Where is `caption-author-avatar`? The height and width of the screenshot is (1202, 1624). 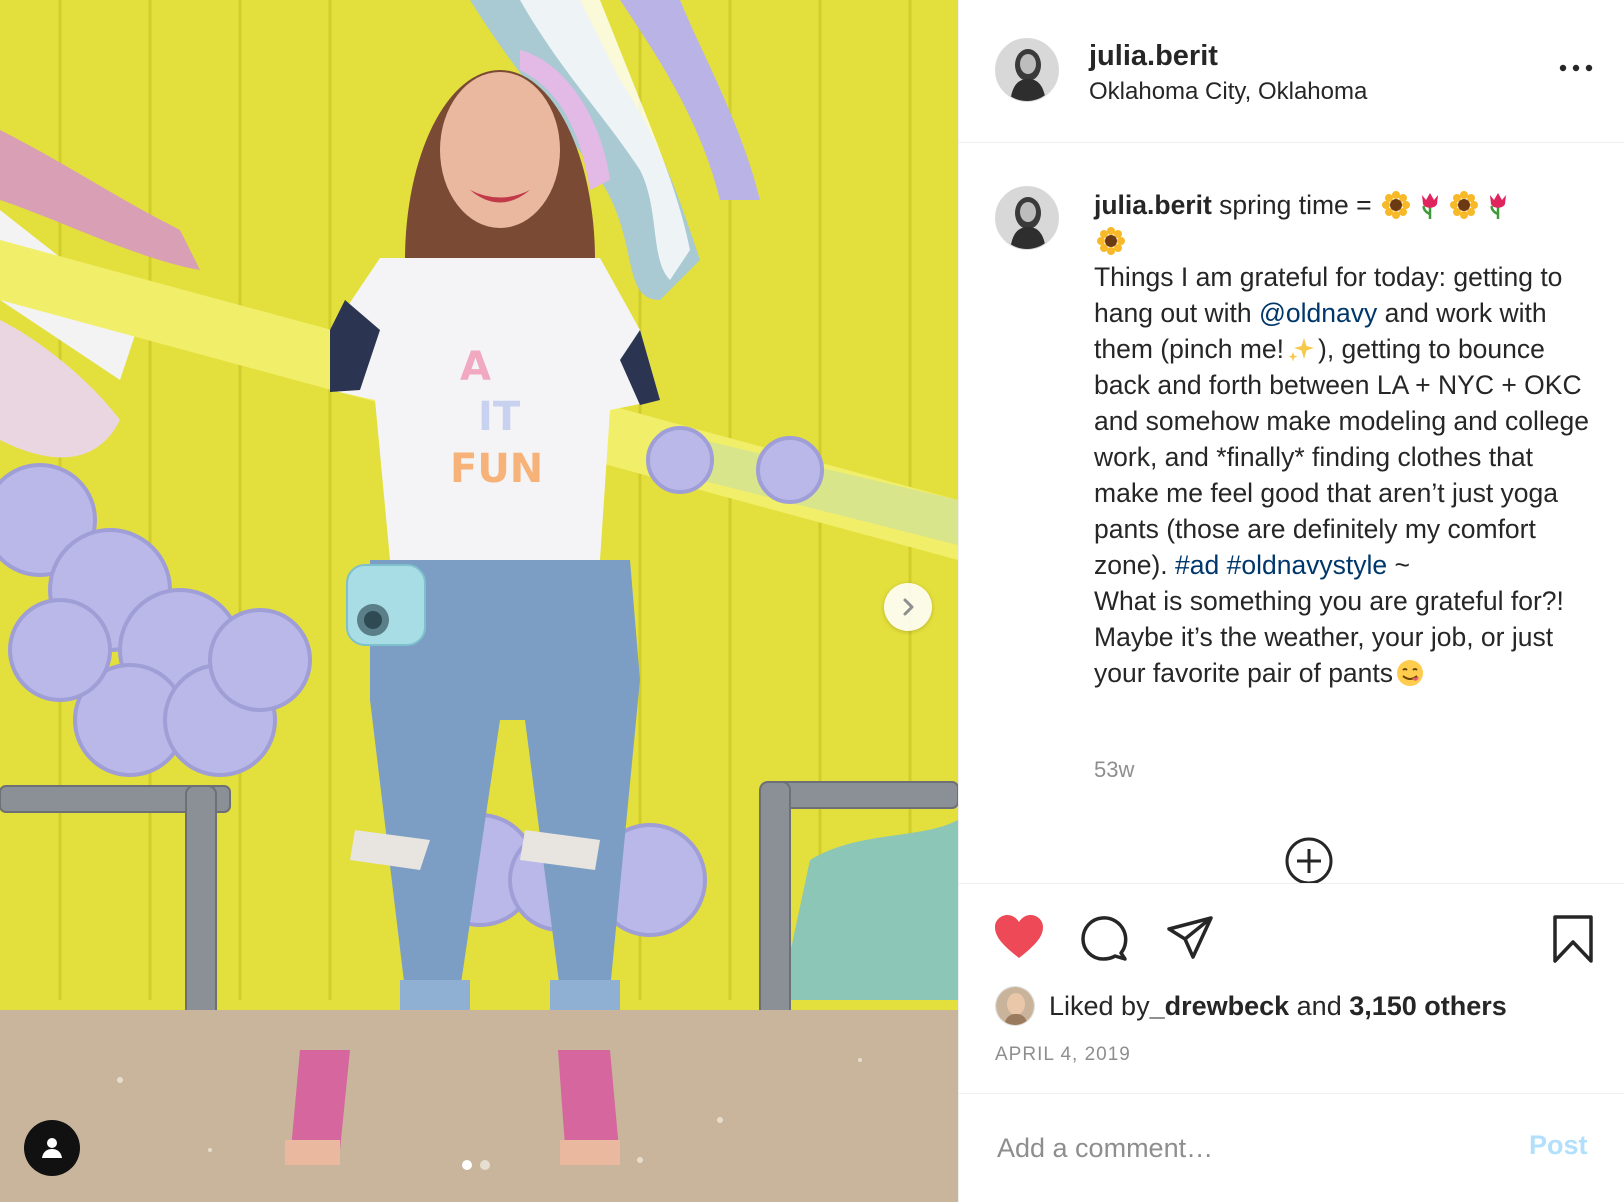 caption-author-avatar is located at coordinates (1027, 218).